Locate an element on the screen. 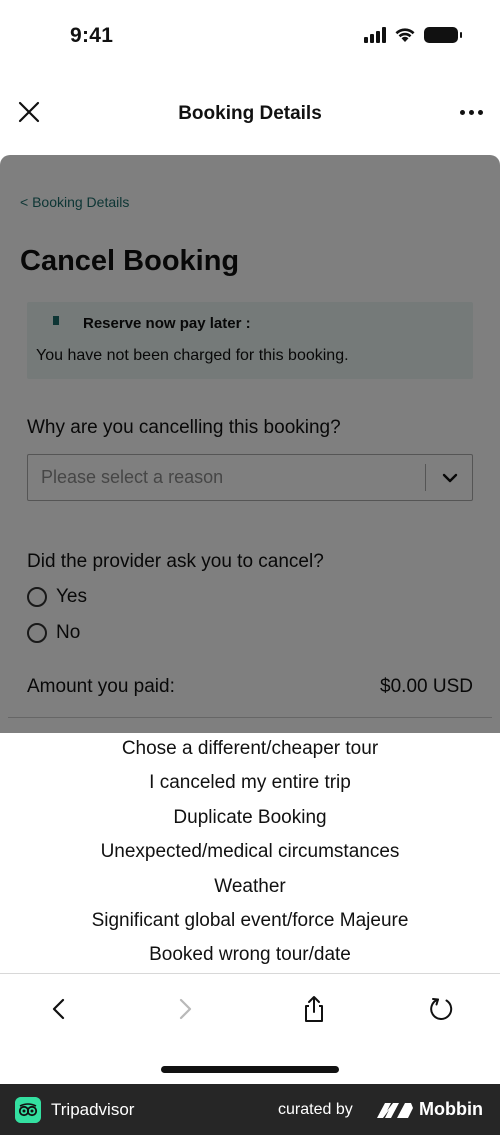 The image size is (500, 1135). refresh-icon is located at coordinates (441, 1009).